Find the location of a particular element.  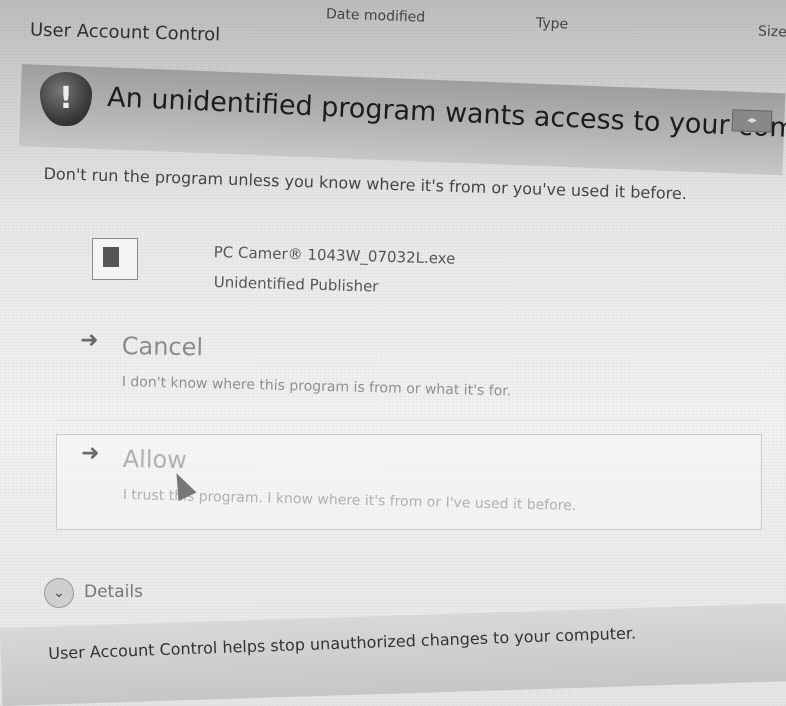

chevron-down-icon: ⌄ is located at coordinates (59, 593).